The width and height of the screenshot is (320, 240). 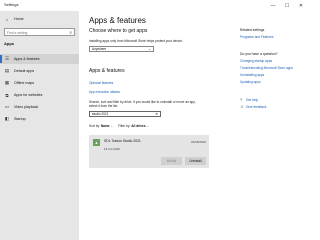 What do you see at coordinates (24, 71) in the screenshot?
I see `sidebar-item-label: Default apps` at bounding box center [24, 71].